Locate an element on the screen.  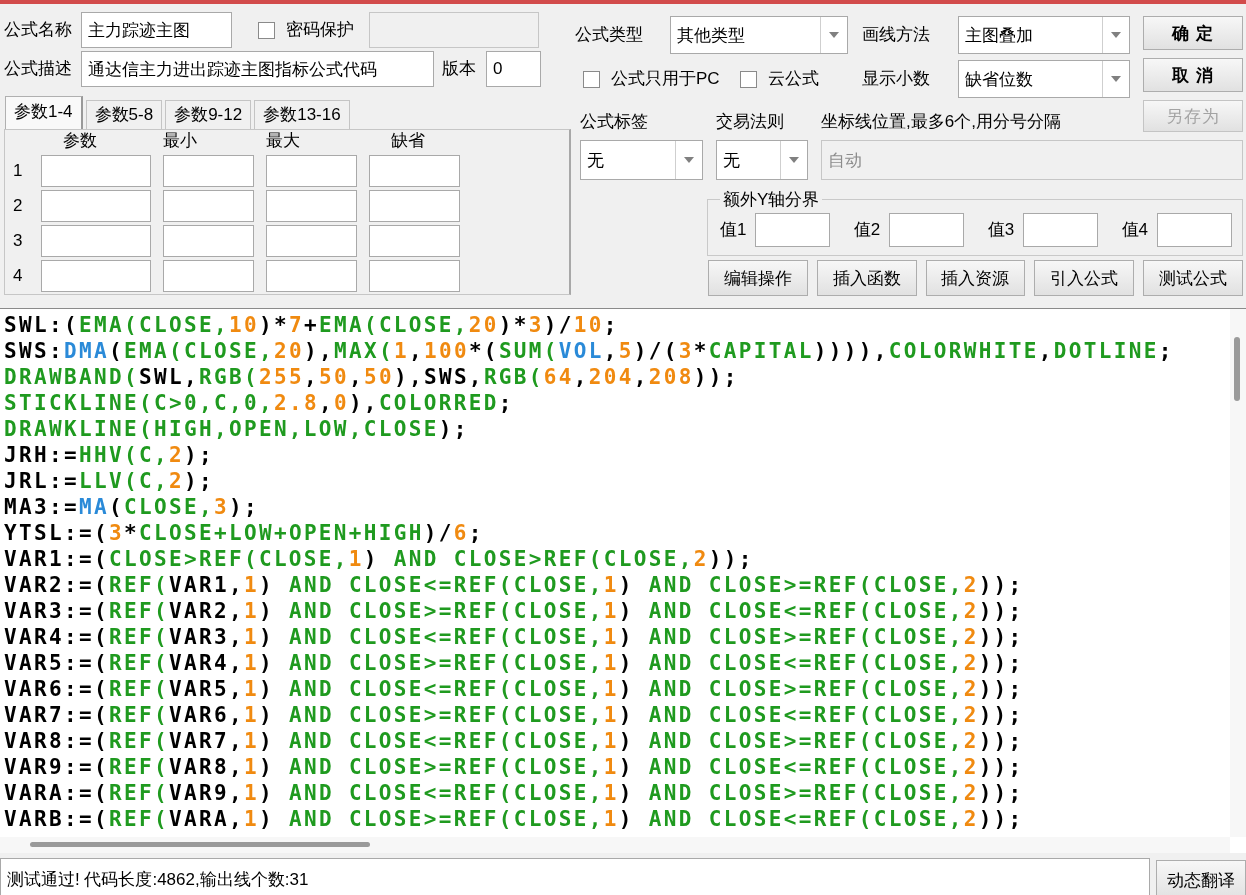
code-line: VAR7:=(REF(VAR6,1) AND CLOSE>=REF(CLOSE,1) AND CLOSE<=REF(CLOSE,2)); is located at coordinates (514, 715).